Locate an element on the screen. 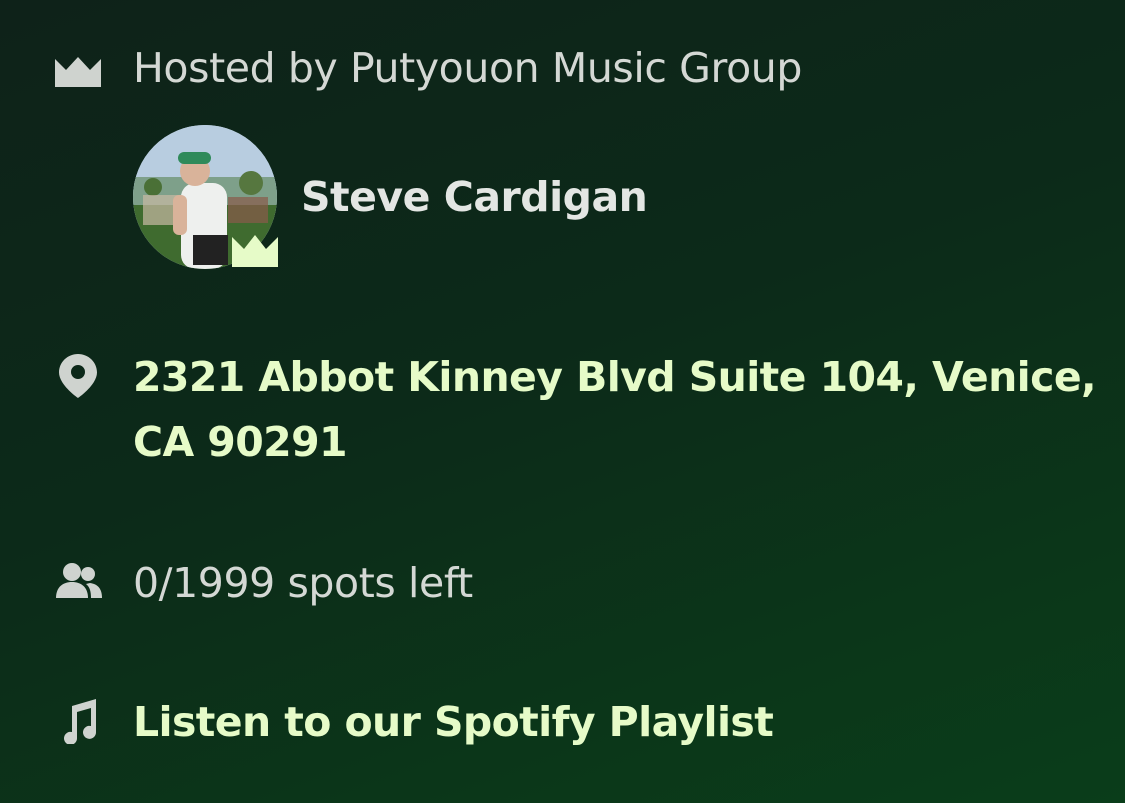  spotify-playlist-link: Listen to our Spotify Playlist is located at coordinates (453, 722).